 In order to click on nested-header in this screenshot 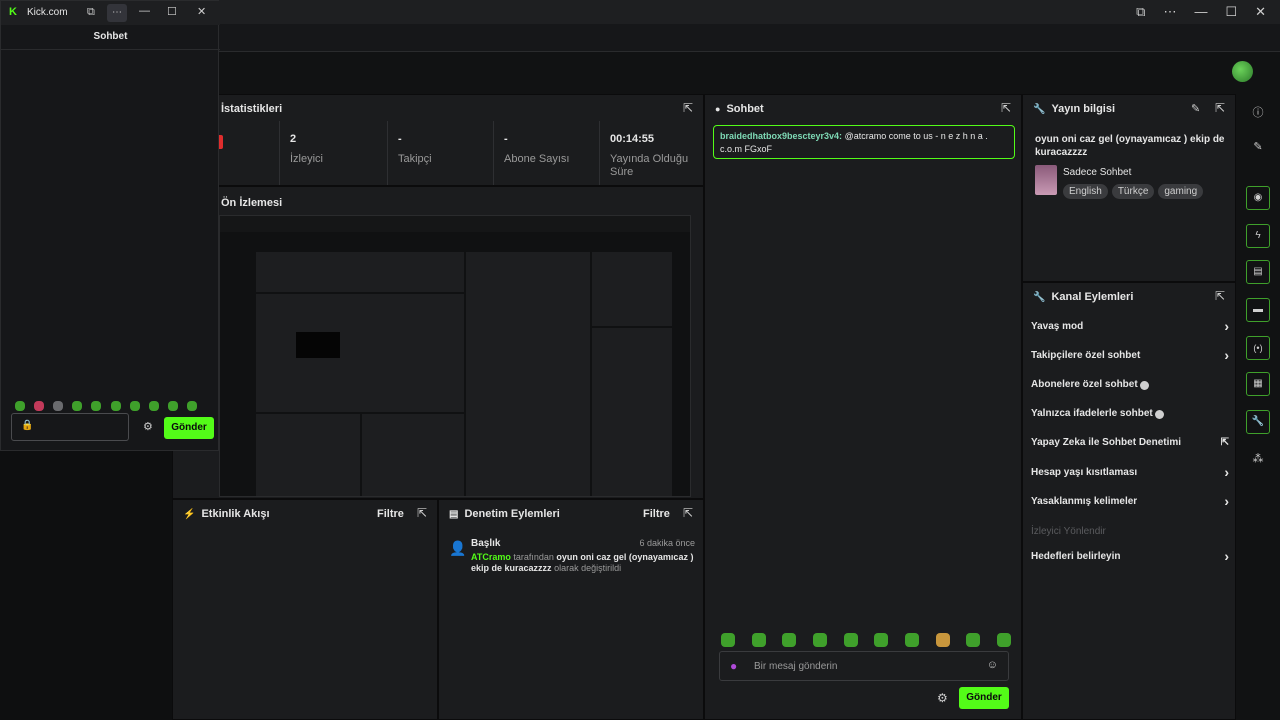, I will do `click(455, 224)`.